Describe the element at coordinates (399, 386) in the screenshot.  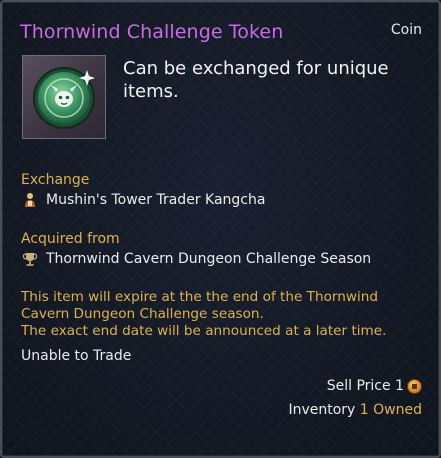
I see `sell-price-value: 1` at that location.